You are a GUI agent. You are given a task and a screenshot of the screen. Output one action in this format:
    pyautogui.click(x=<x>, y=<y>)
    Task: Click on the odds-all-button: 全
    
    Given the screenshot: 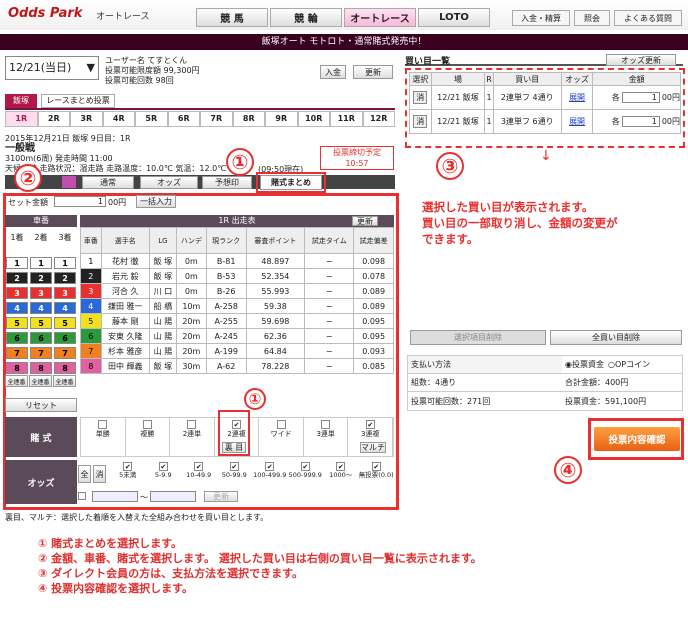 What is the action you would take?
    pyautogui.click(x=84, y=474)
    